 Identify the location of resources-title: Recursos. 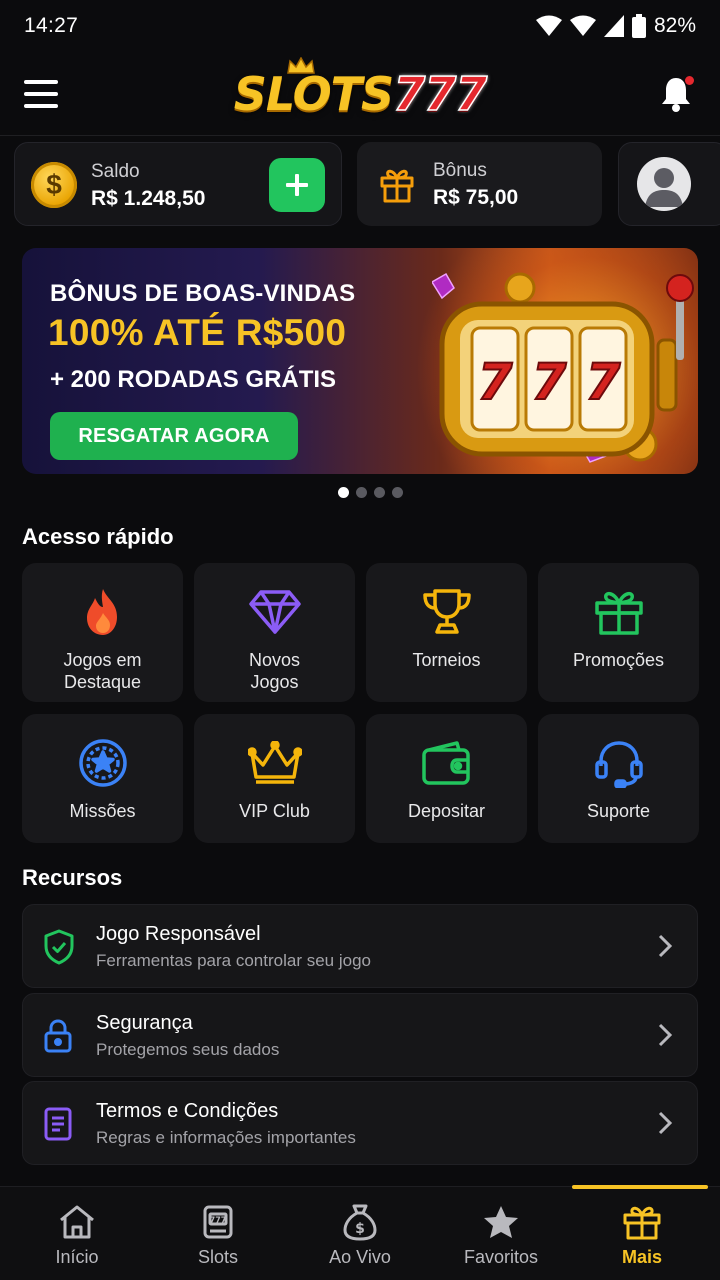
(72, 877).